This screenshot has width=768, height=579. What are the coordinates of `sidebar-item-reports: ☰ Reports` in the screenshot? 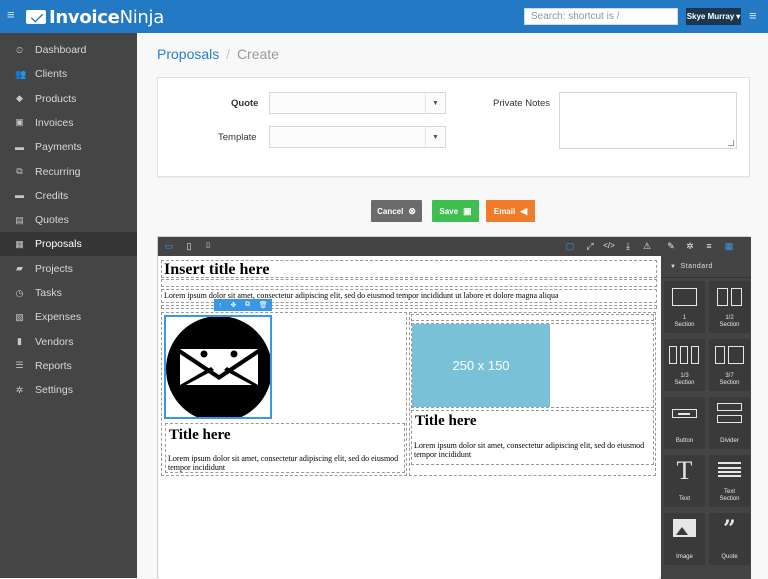 It's located at (68, 366).